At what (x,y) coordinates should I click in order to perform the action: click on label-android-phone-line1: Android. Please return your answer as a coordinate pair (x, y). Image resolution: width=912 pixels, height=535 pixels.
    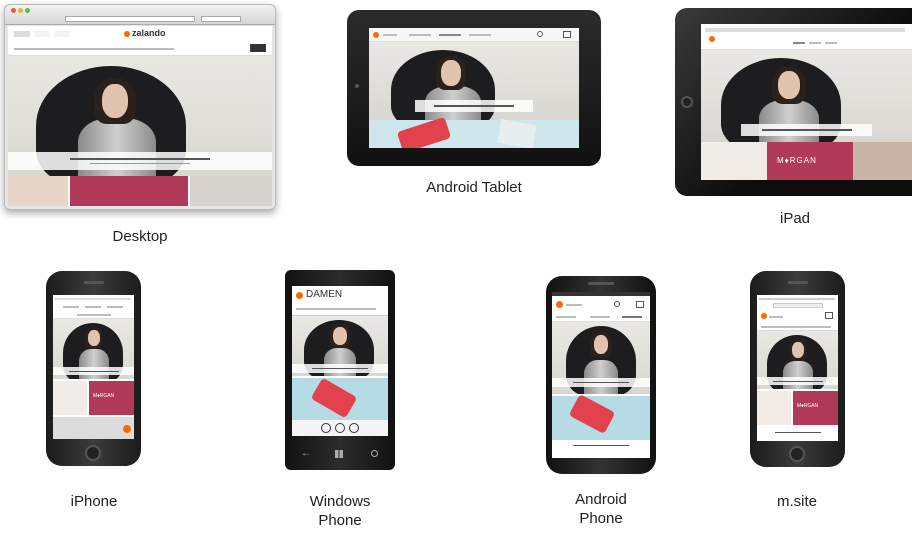
    Looking at the image, I should click on (601, 499).